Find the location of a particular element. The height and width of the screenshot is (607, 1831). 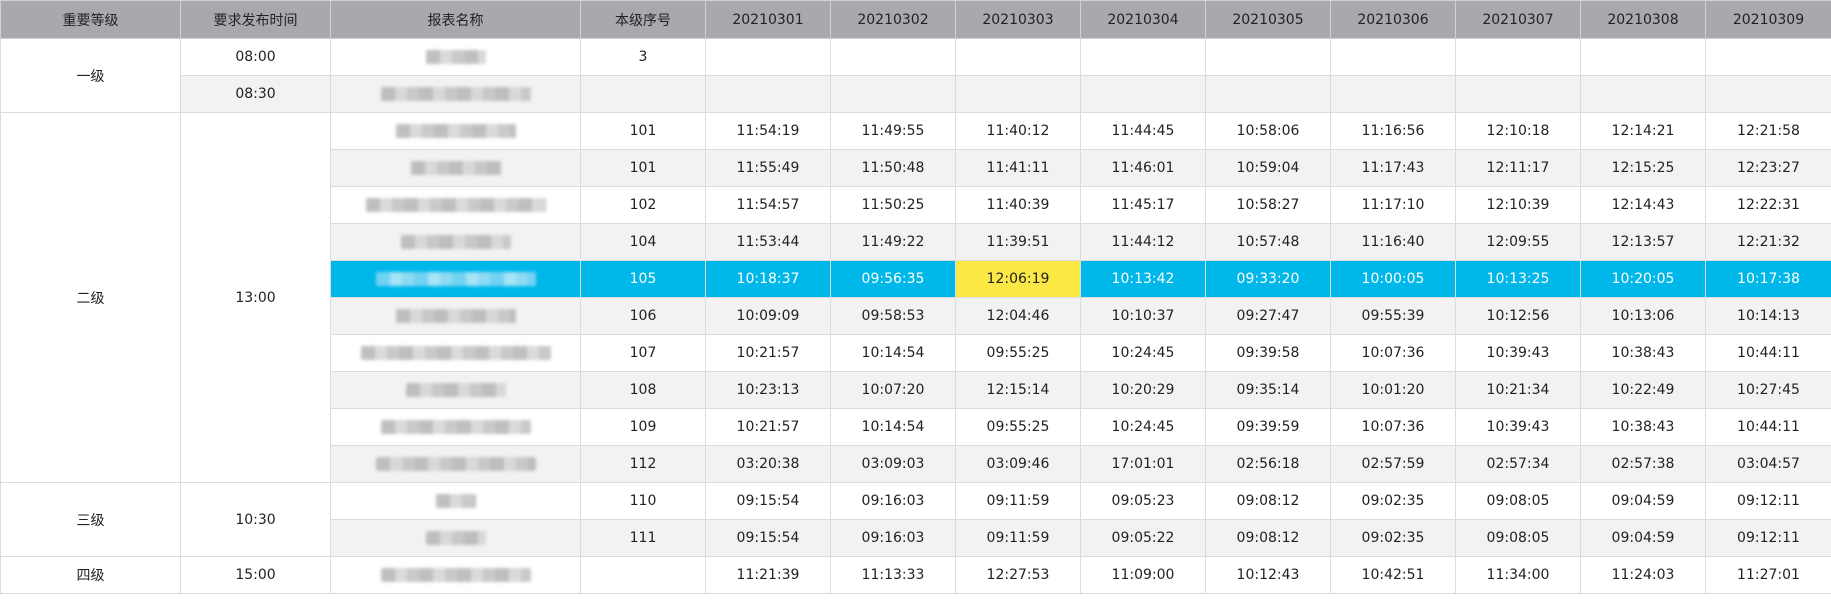

table-row: 一级 08:00 3 is located at coordinates (915, 75).